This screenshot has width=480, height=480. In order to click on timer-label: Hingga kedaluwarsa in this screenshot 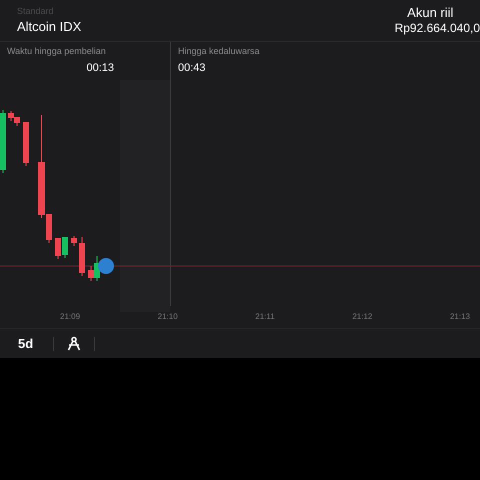, I will do `click(219, 51)`.